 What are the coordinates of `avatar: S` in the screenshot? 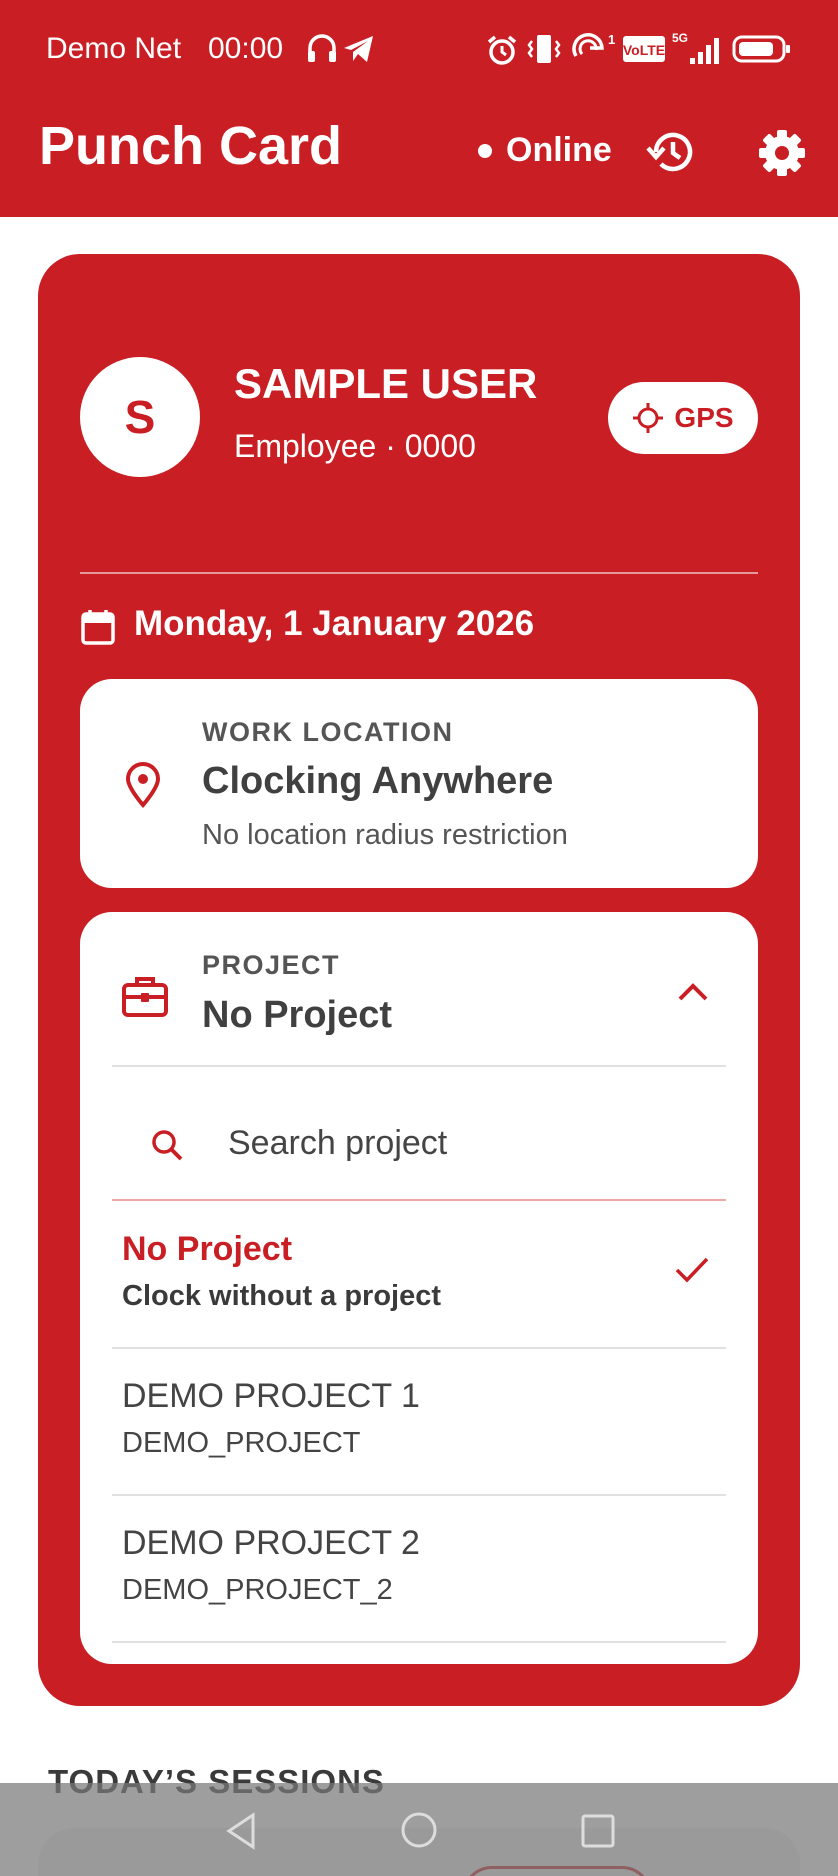 It's located at (140, 417).